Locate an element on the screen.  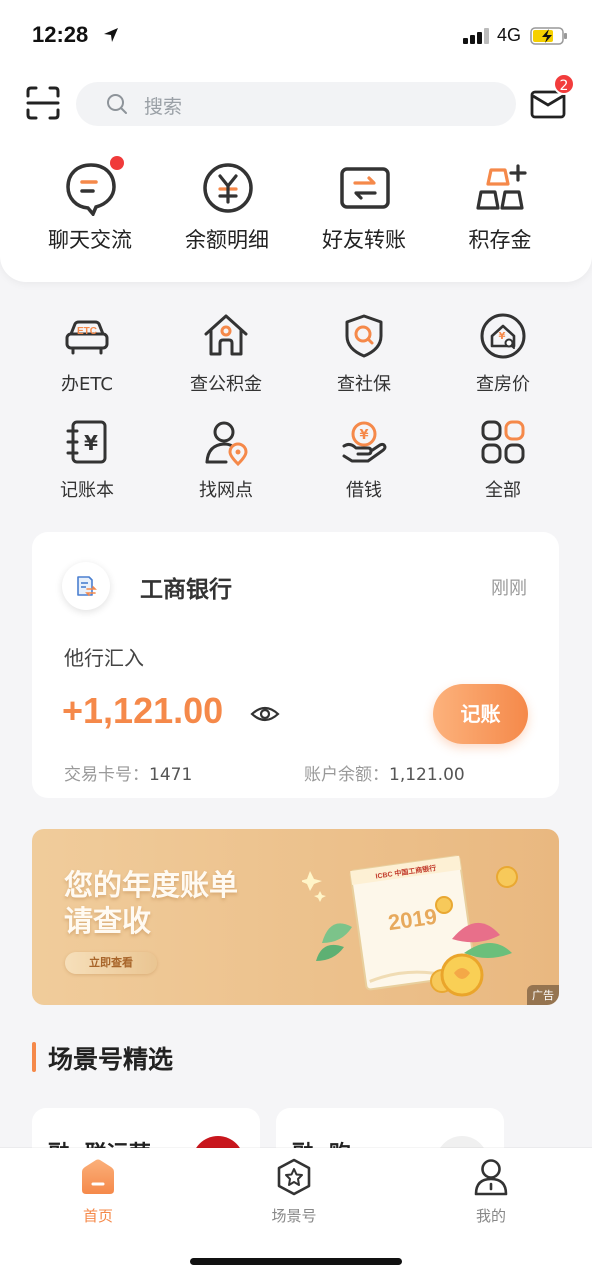
service-housing-fund-label: 查公积金 is located at coordinates (226, 384).